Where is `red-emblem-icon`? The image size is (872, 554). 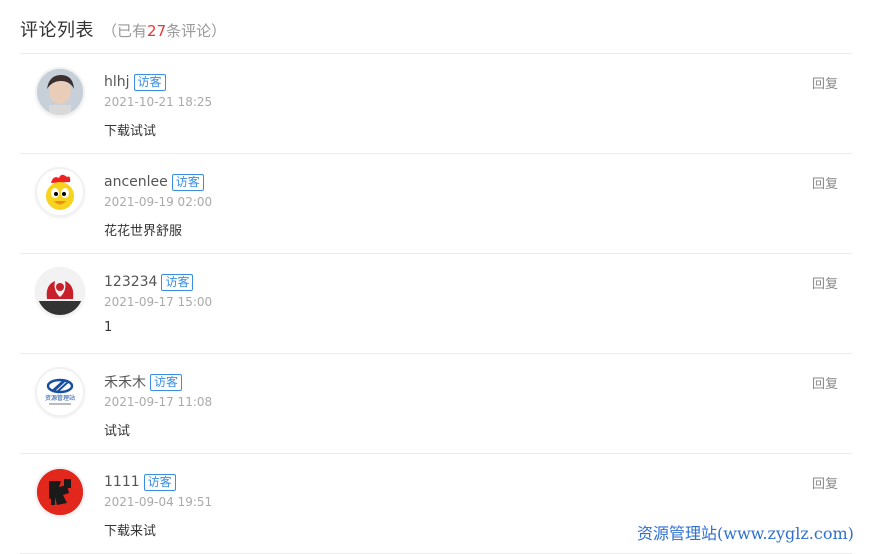
red-emblem-icon is located at coordinates (60, 292).